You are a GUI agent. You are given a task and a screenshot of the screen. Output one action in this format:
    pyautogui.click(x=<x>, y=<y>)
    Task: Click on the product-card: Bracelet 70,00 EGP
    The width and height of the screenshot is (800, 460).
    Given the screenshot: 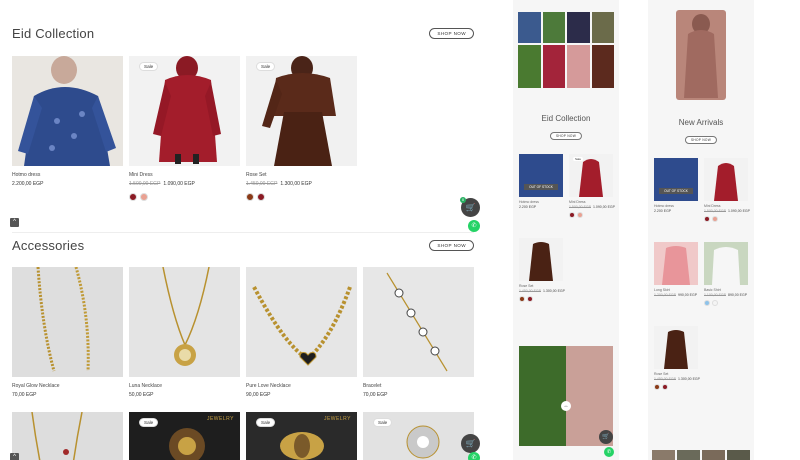 What is the action you would take?
    pyautogui.click(x=418, y=332)
    